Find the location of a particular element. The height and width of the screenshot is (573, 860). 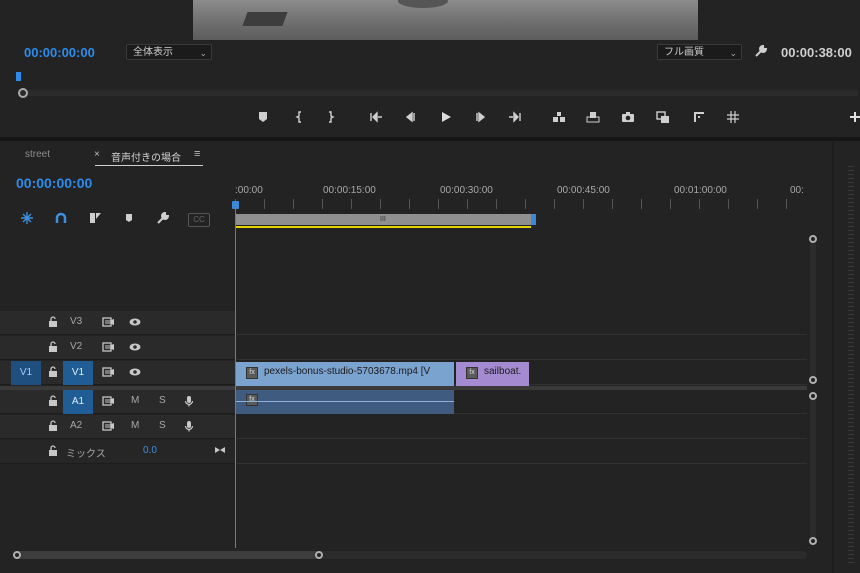

insert-icon is located at coordinates (559, 117).